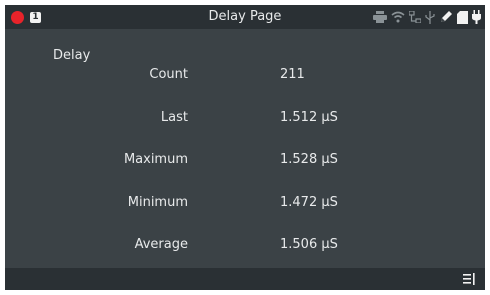  Describe the element at coordinates (380, 17) in the screenshot. I see `printer-icon` at that location.